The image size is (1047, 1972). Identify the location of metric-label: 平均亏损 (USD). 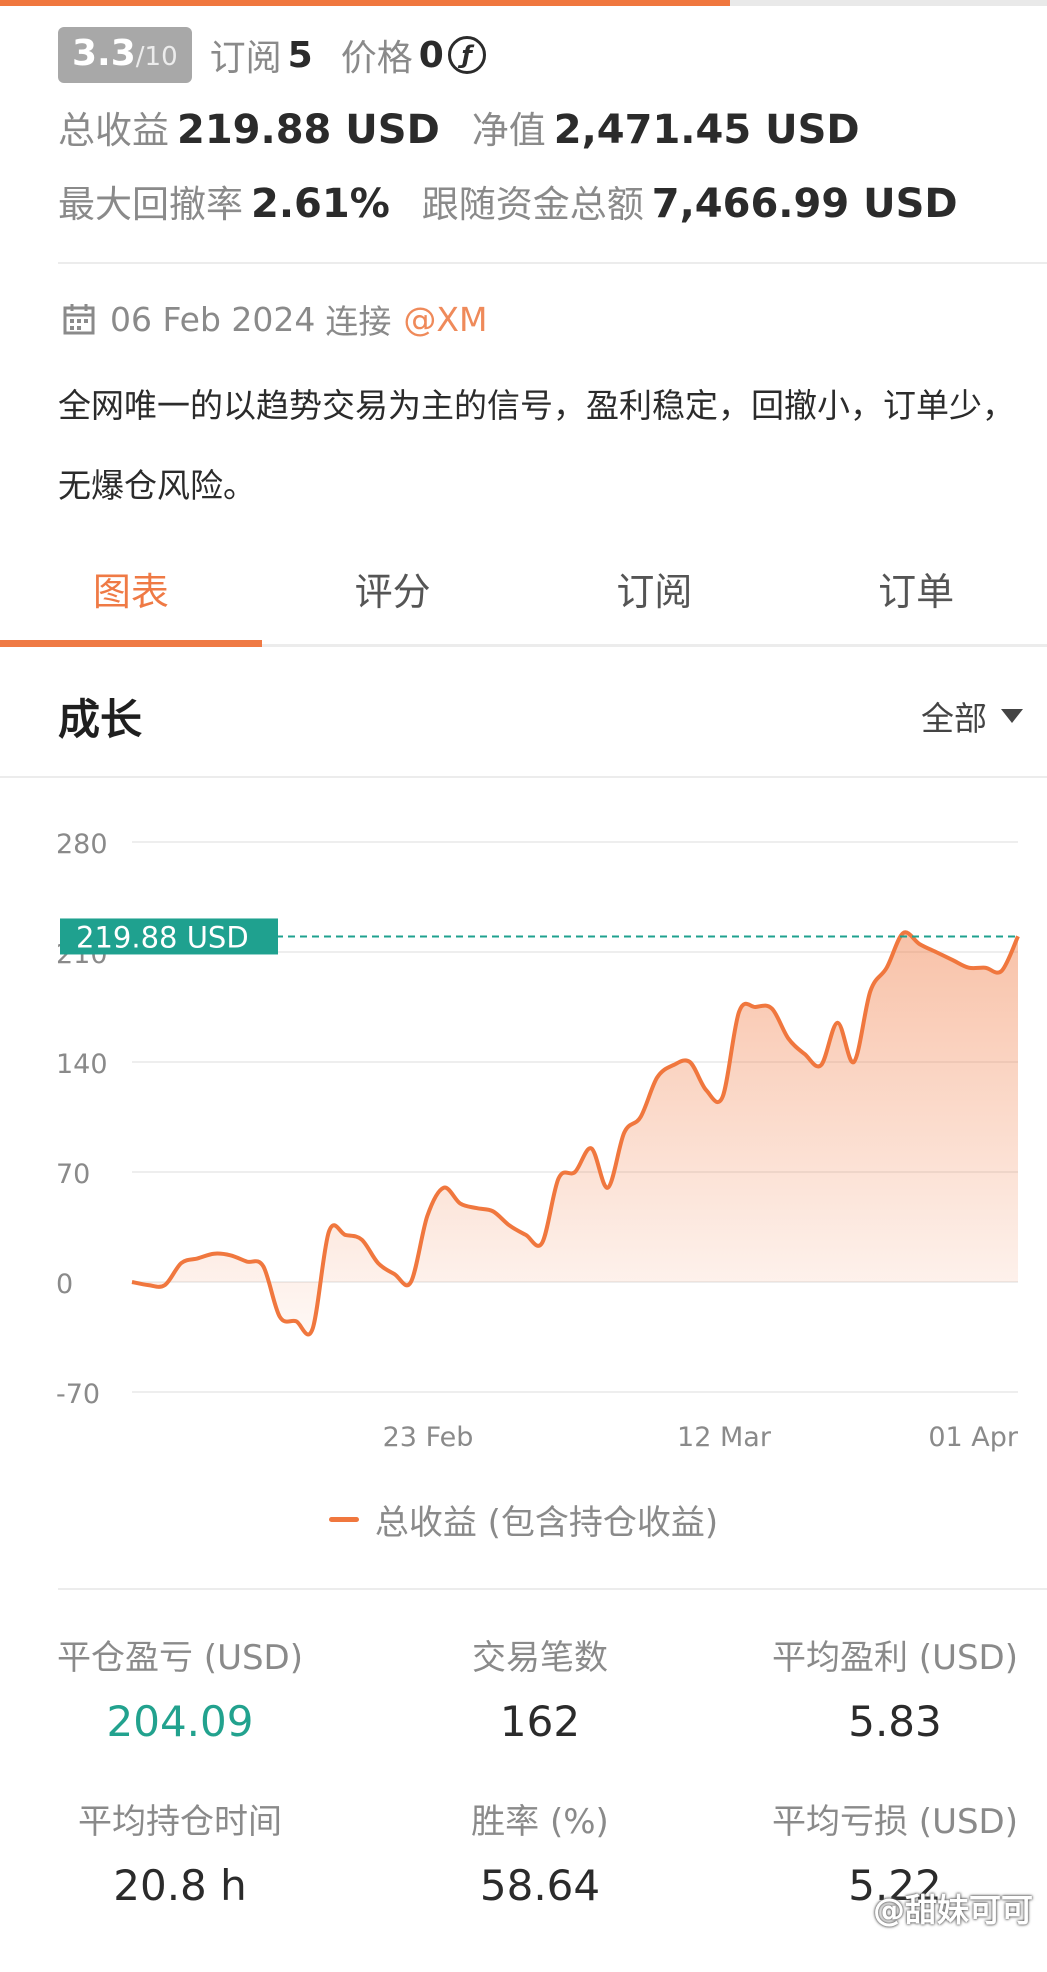
(895, 1822).